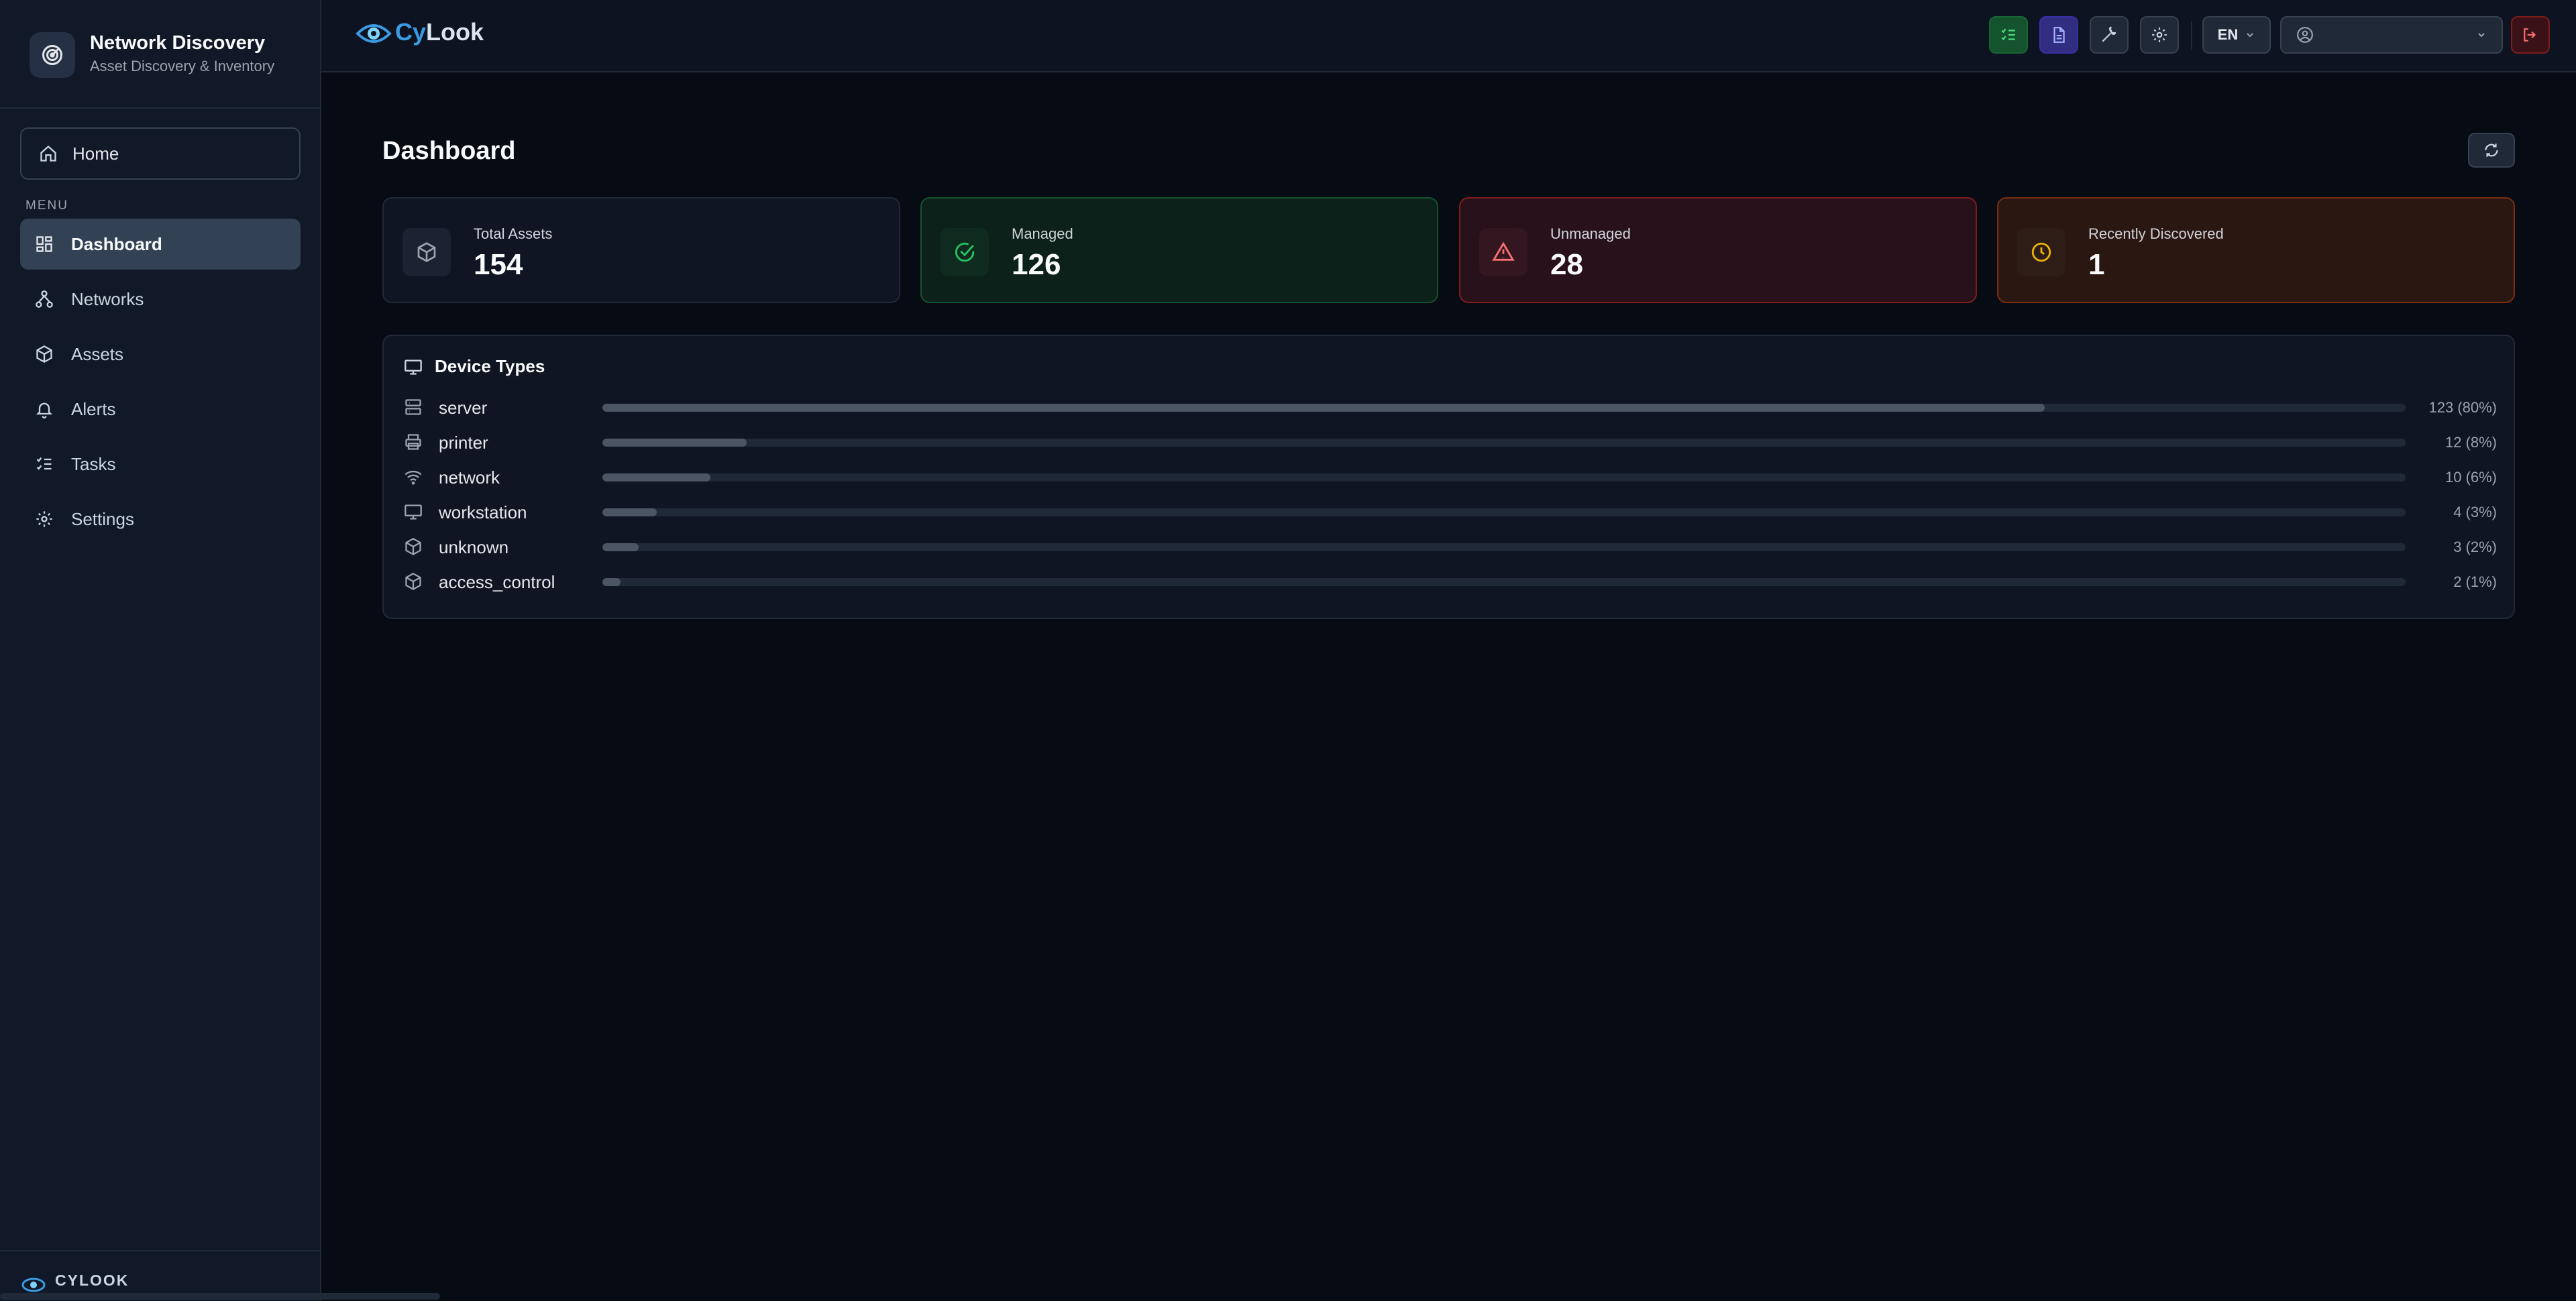 The height and width of the screenshot is (1301, 2576). Describe the element at coordinates (1179, 250) in the screenshot. I see `stat-card-managed: Managed 126` at that location.